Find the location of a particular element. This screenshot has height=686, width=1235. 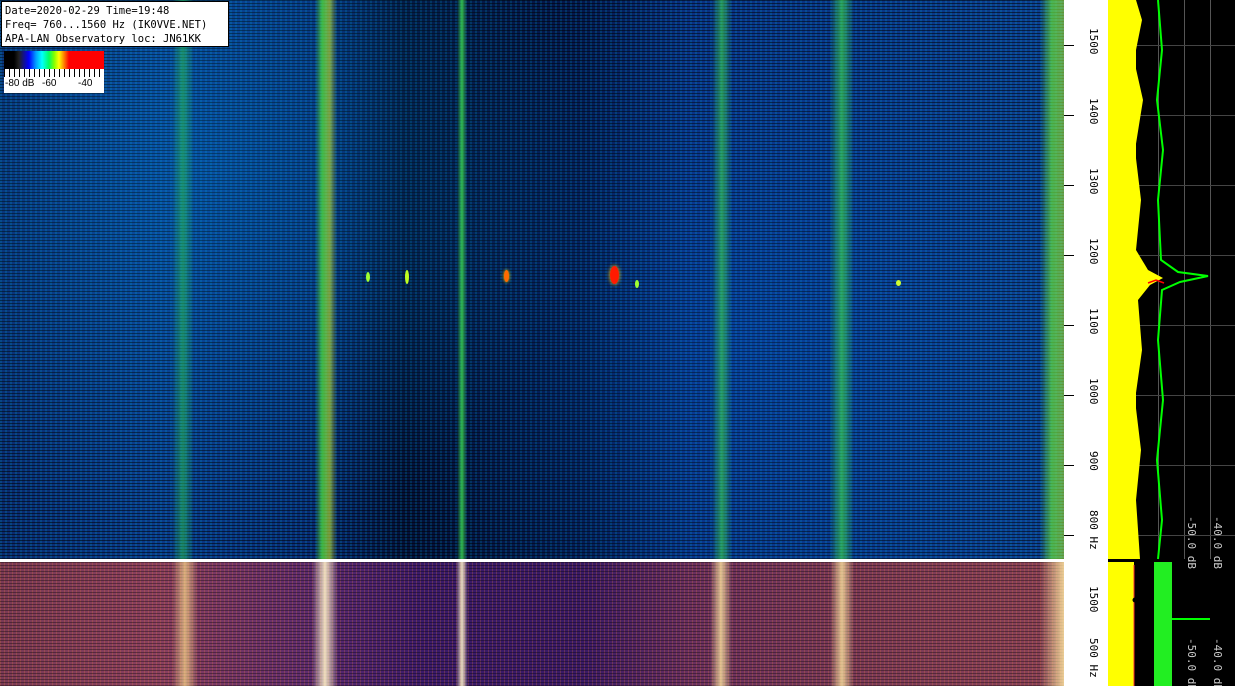

freq-tick-label: 1200 is located at coordinates (1093, 251).